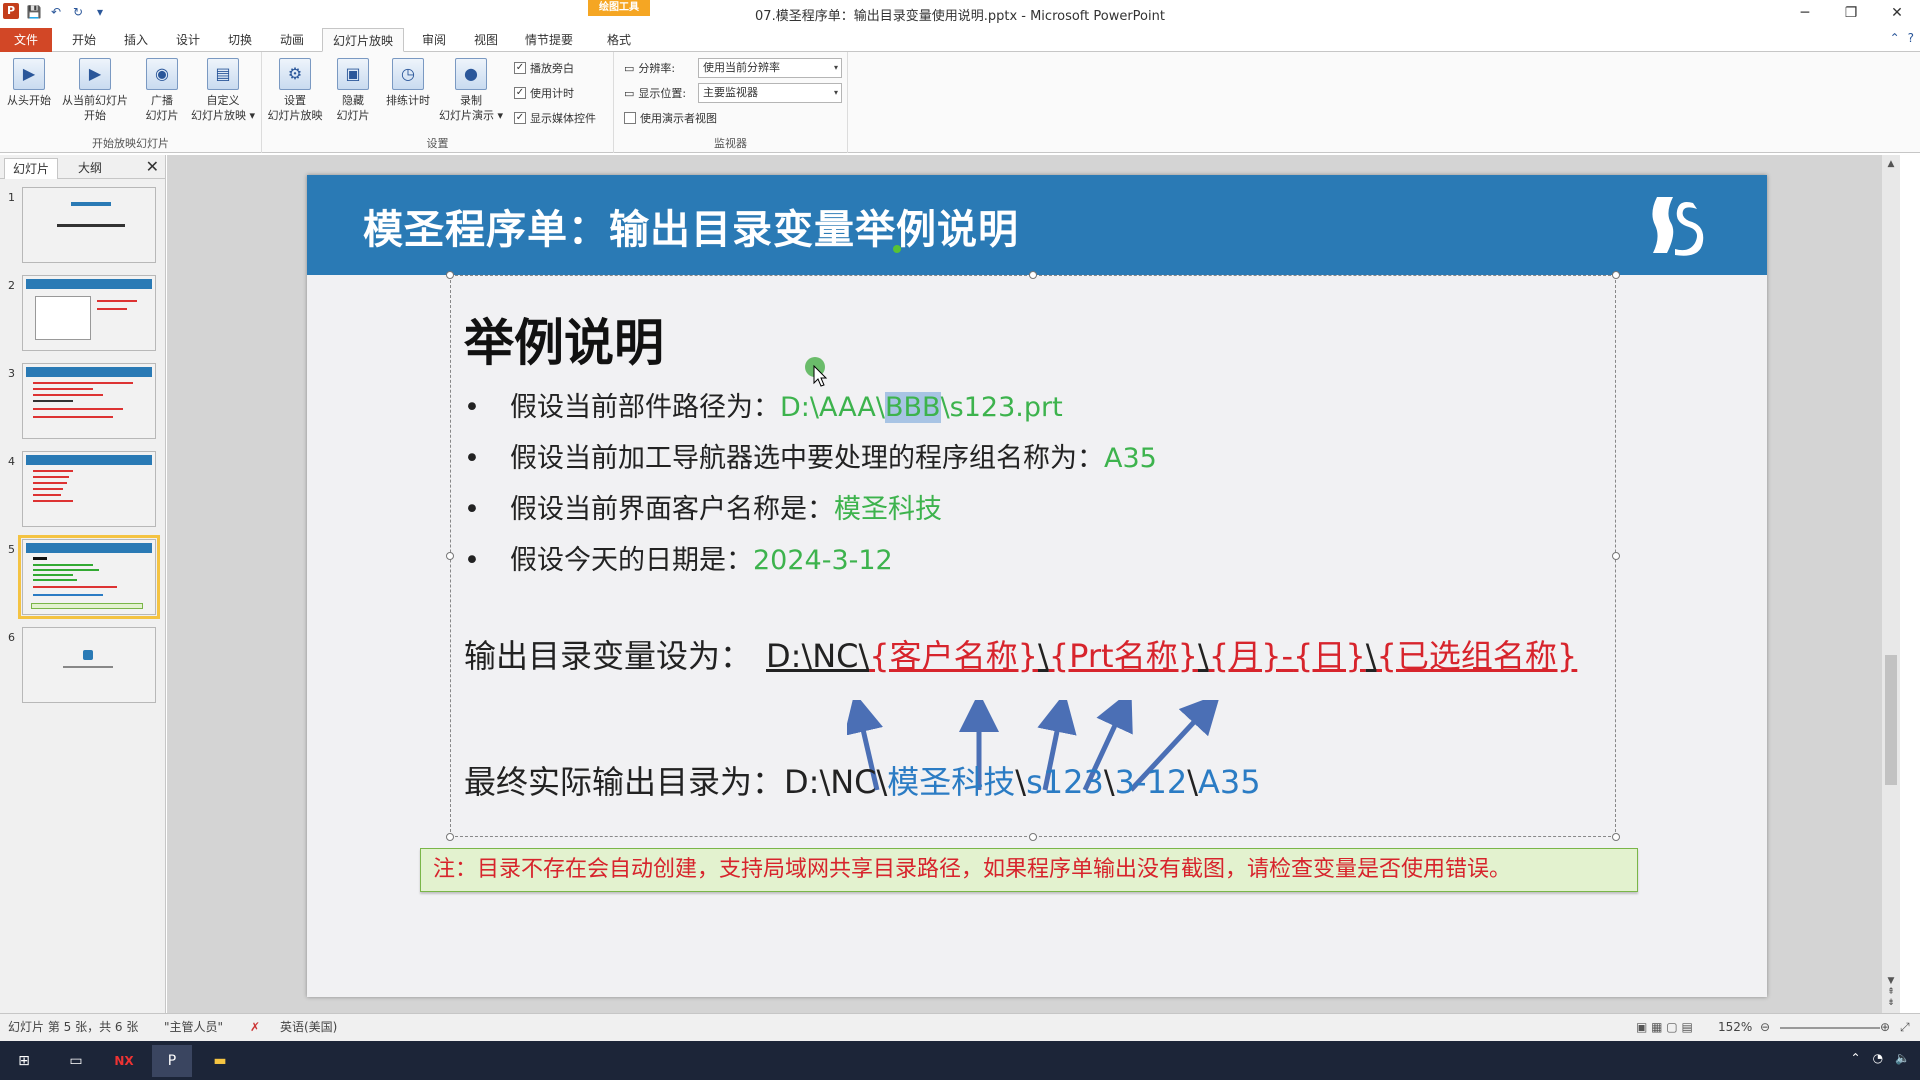 This screenshot has width=1920, height=1080. I want to click on network-icon: ◔, so click(1878, 1058).